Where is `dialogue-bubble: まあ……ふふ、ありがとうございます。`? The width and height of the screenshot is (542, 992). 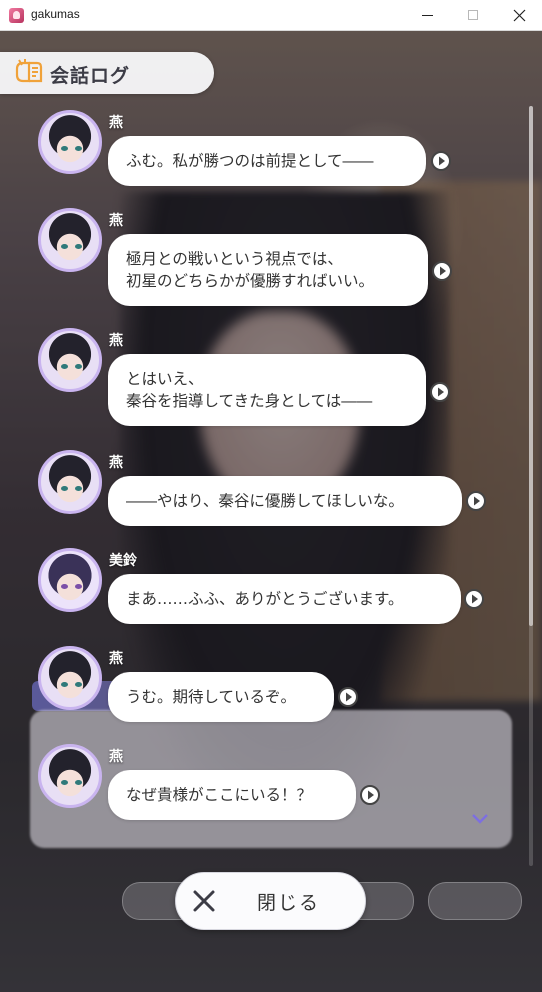 dialogue-bubble: まあ……ふふ、ありがとうございます。 is located at coordinates (284, 599).